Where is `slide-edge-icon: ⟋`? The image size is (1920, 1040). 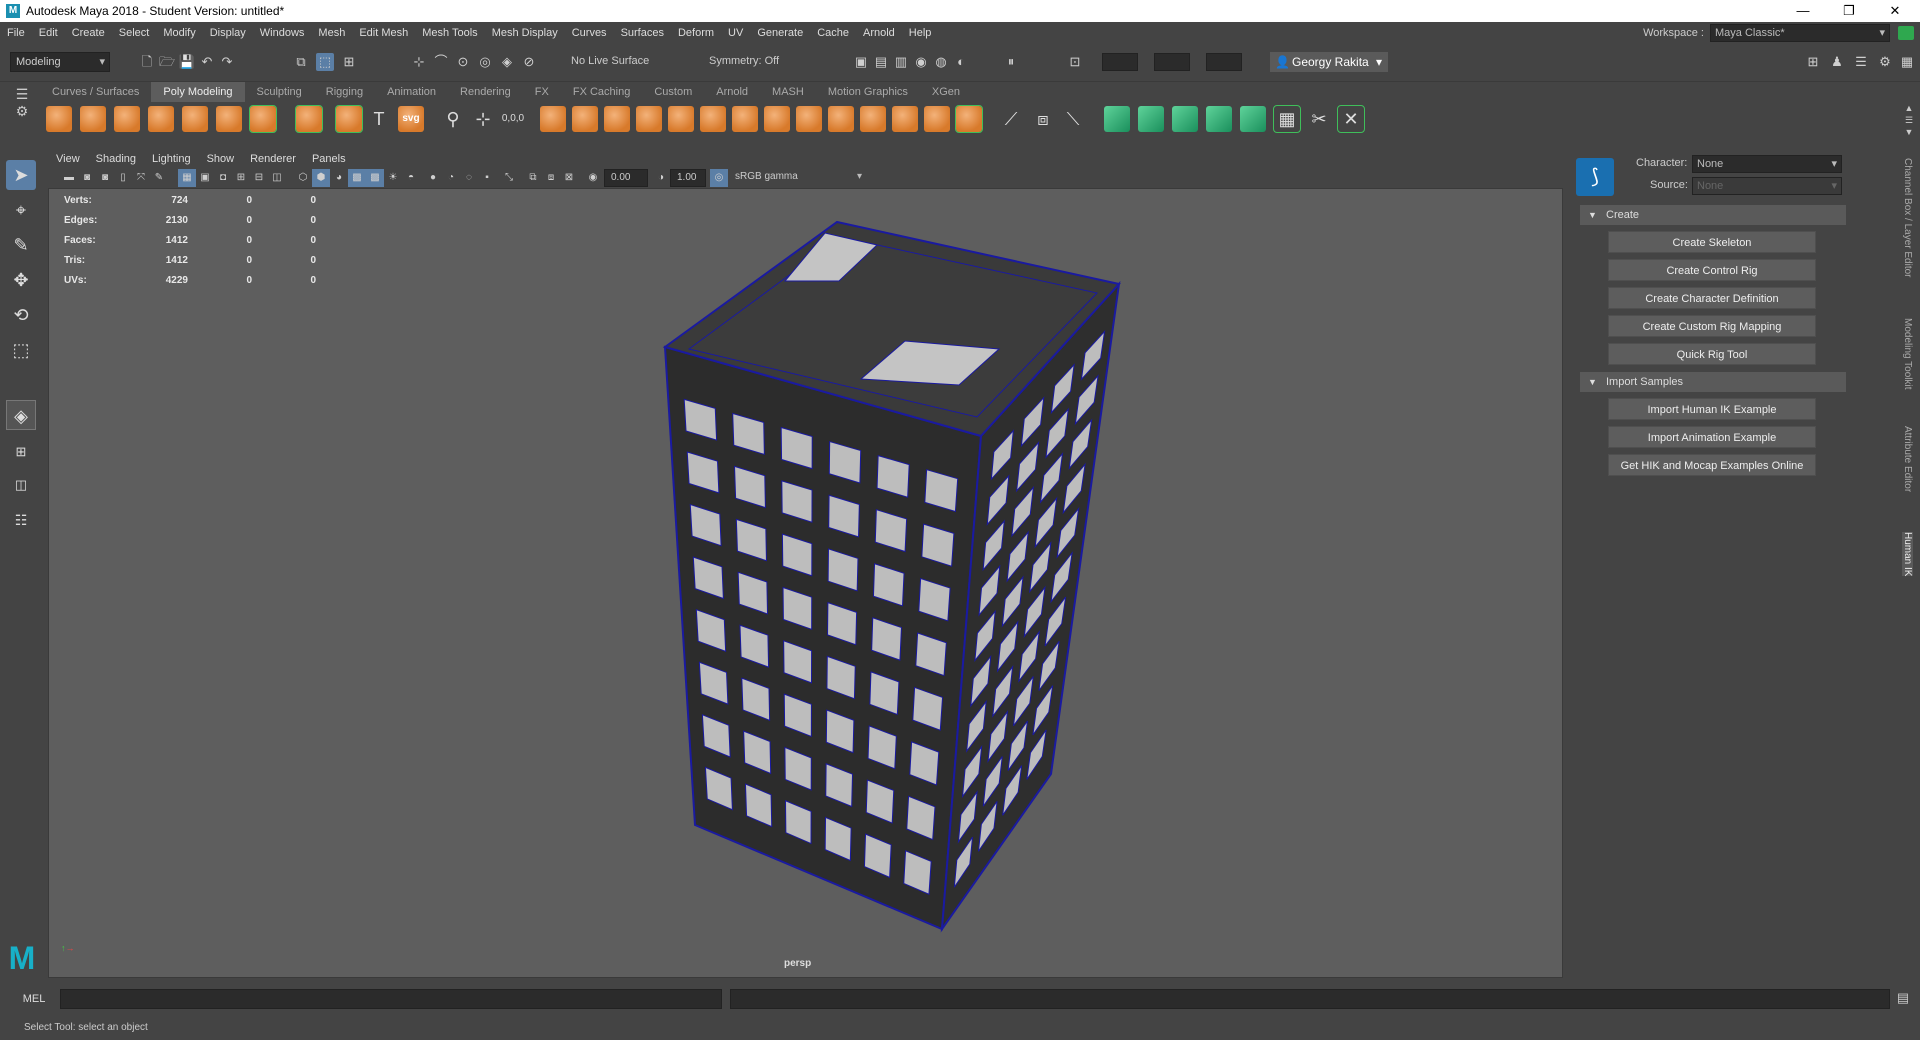
slide-edge-icon: ⟋ is located at coordinates (1011, 119).